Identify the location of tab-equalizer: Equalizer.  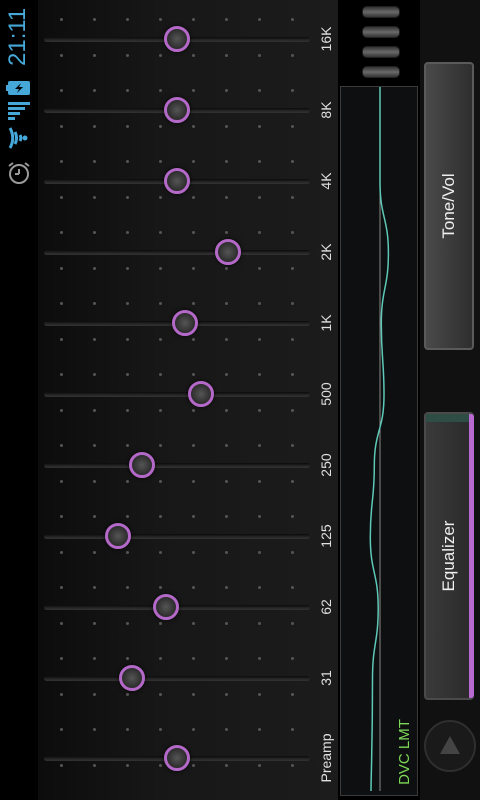
(449, 556).